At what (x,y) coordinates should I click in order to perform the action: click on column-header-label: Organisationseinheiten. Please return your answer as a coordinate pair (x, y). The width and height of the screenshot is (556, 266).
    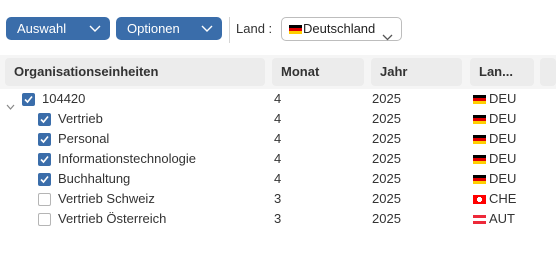
    Looking at the image, I should click on (86, 71).